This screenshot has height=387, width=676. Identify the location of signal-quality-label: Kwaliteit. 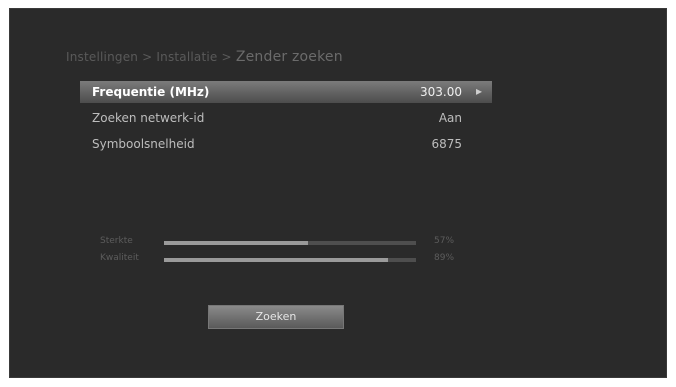
(119, 258).